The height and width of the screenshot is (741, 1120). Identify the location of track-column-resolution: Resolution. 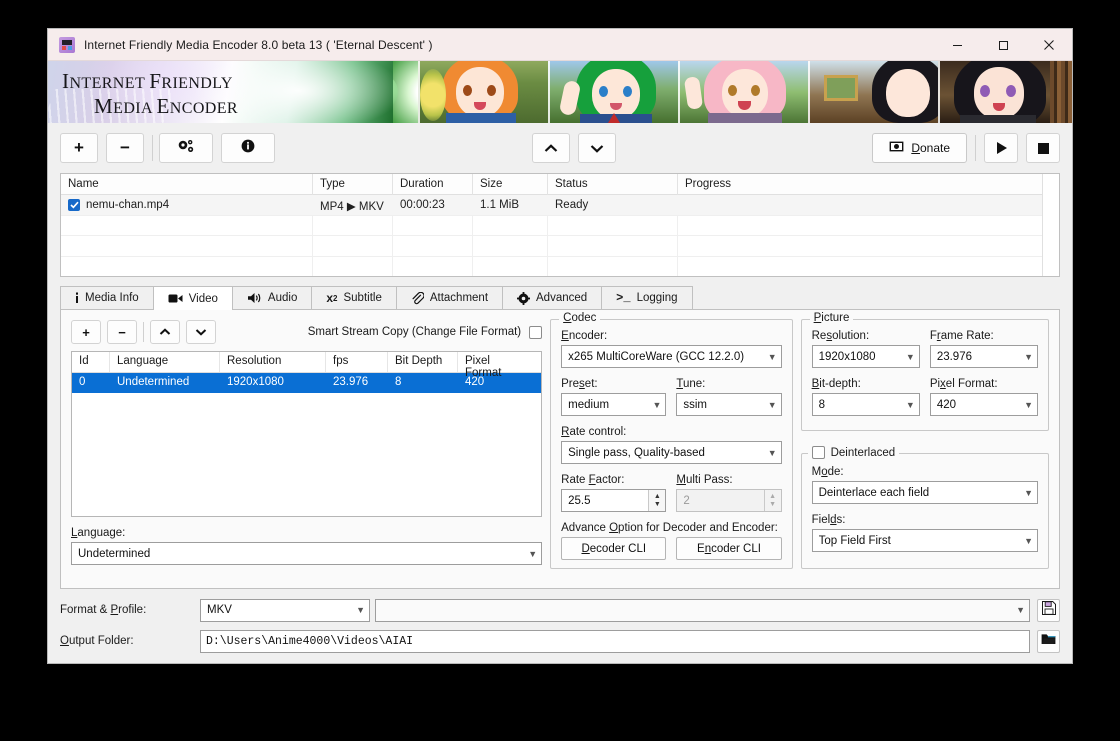
(273, 362).